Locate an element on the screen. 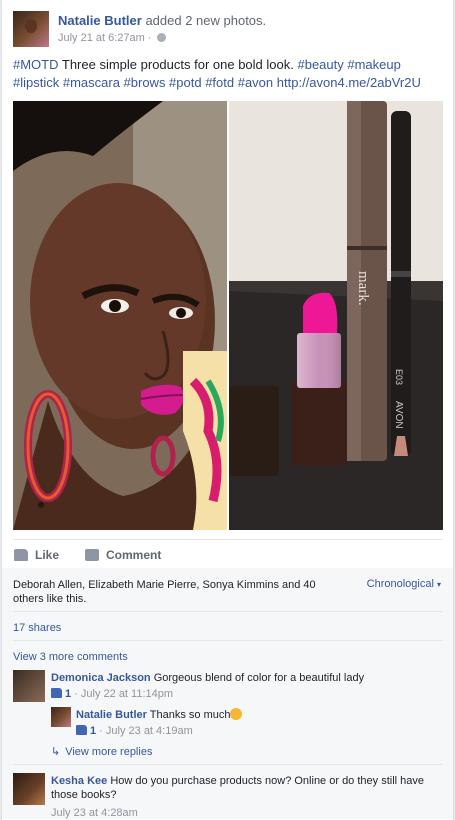 The height and width of the screenshot is (820, 455). comment-meta: July 23 at 4:28am is located at coordinates (94, 813).